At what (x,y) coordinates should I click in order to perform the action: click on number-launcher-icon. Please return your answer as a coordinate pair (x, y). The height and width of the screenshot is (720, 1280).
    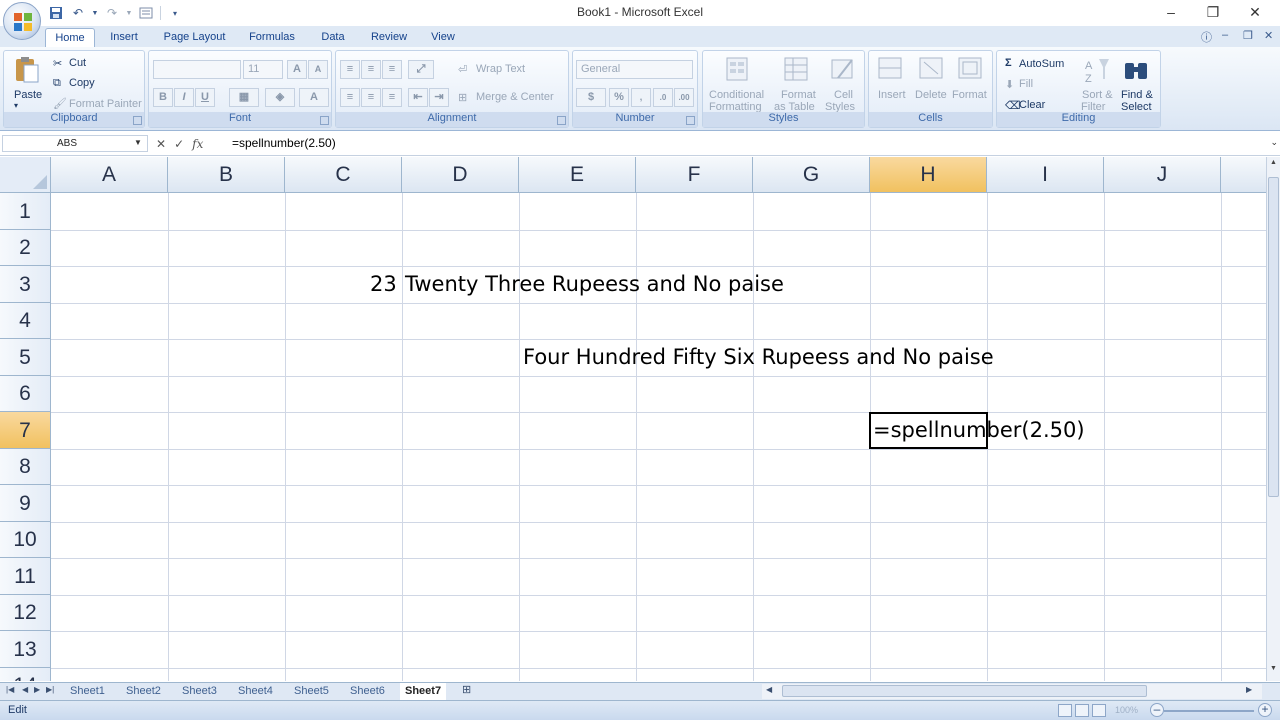
    Looking at the image, I should click on (690, 120).